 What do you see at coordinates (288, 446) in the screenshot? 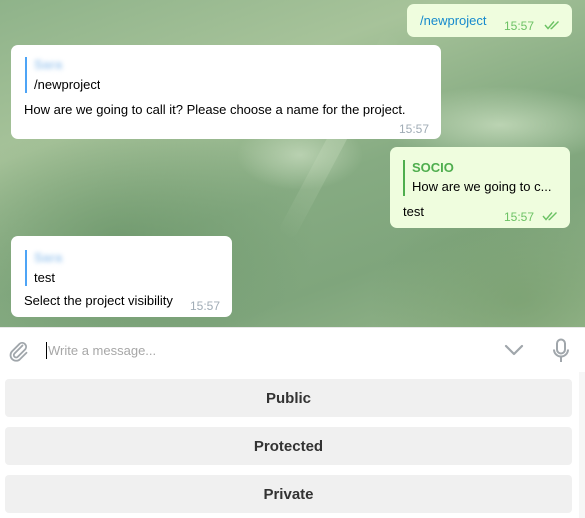
I see `keyboard-button-protected: Protected` at bounding box center [288, 446].